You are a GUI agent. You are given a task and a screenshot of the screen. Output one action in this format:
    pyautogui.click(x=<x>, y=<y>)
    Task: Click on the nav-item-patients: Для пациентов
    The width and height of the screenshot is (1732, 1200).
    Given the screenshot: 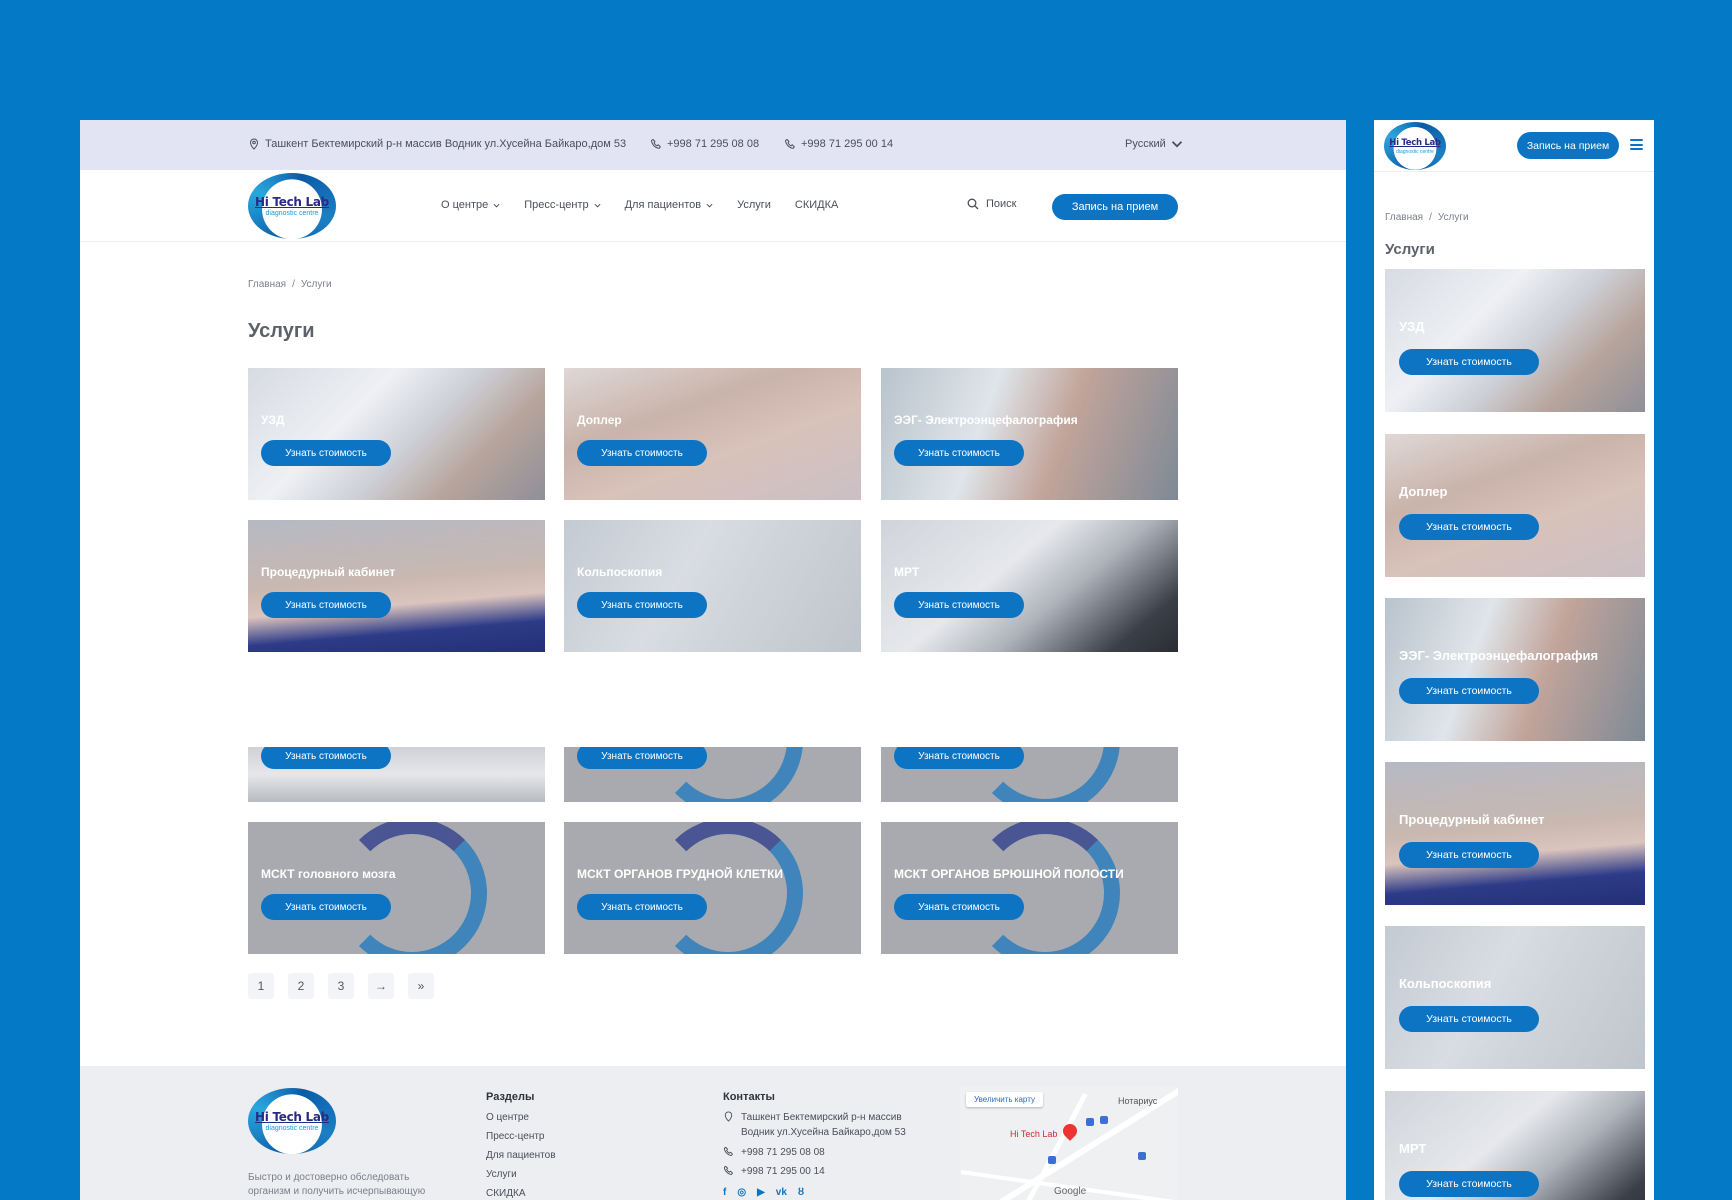 What is the action you would take?
    pyautogui.click(x=669, y=205)
    